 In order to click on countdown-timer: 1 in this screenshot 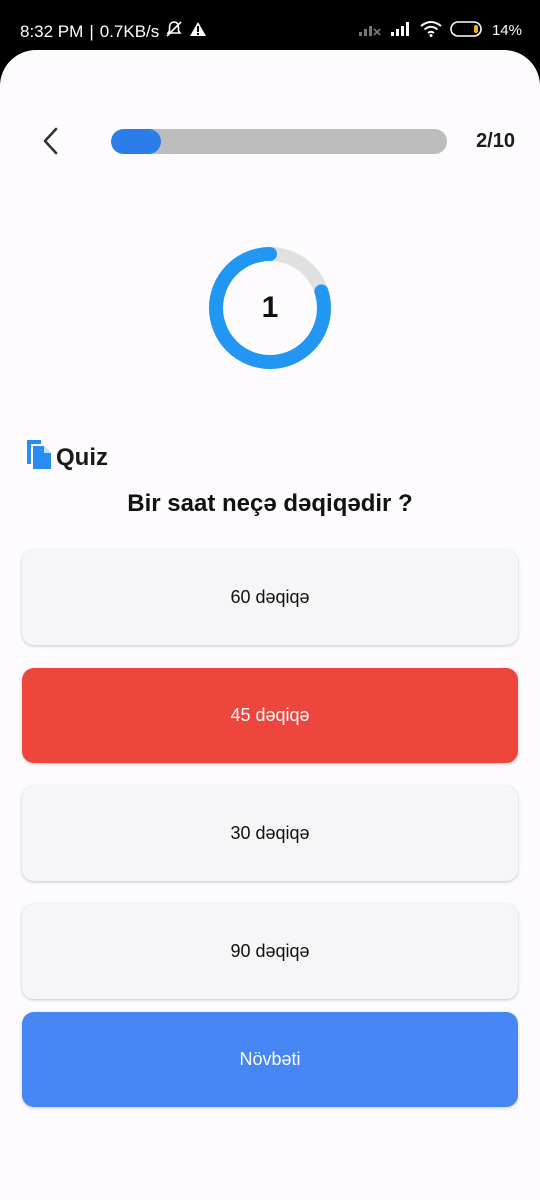, I will do `click(270, 308)`.